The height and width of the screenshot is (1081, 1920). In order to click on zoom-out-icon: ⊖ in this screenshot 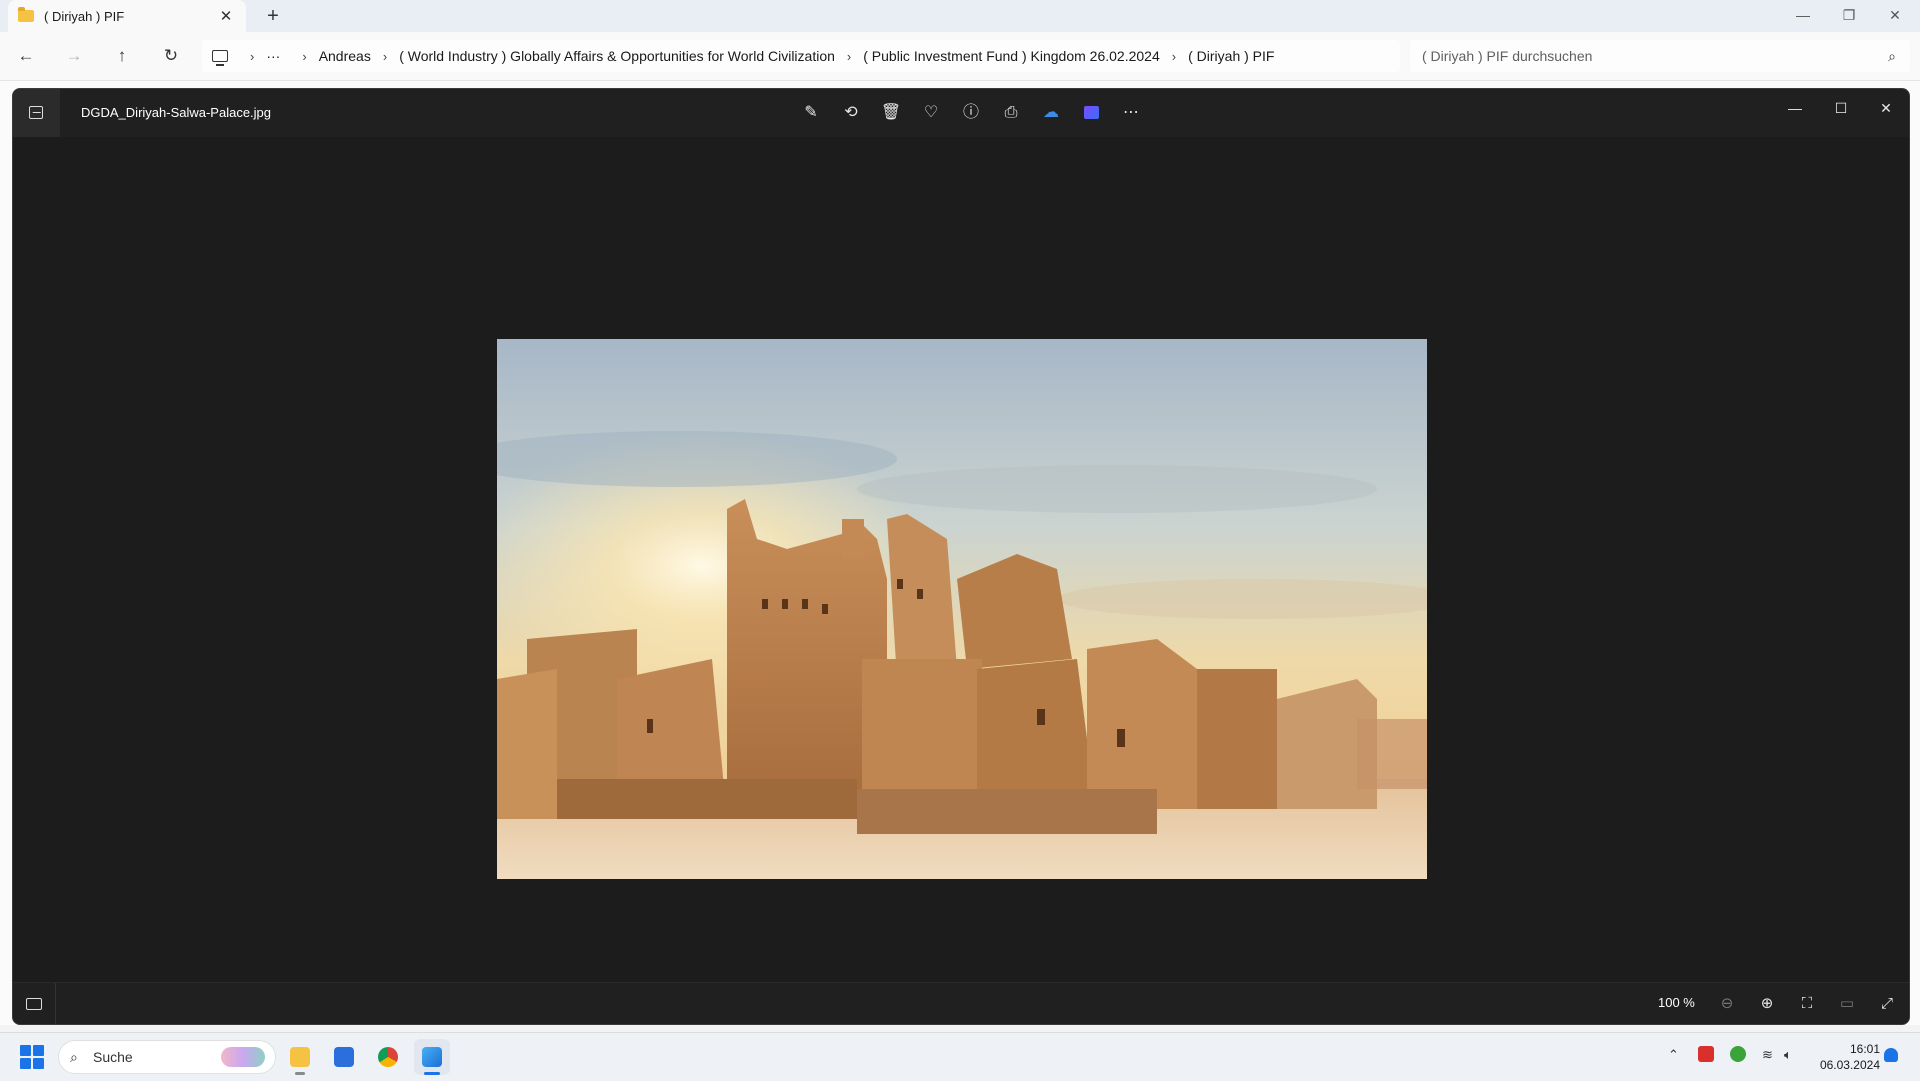, I will do `click(1727, 1004)`.